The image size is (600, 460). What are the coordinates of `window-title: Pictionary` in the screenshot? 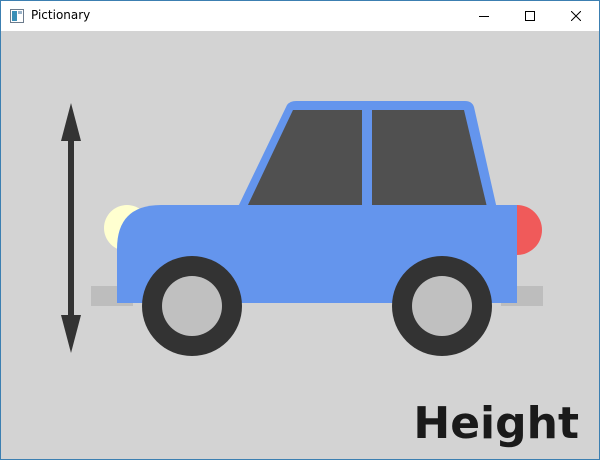 It's located at (61, 15).